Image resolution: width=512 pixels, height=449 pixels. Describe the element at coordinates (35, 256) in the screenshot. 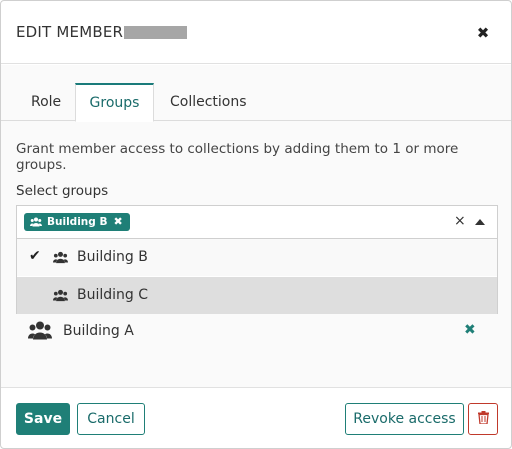

I see `checkmark-icon: ✔` at that location.